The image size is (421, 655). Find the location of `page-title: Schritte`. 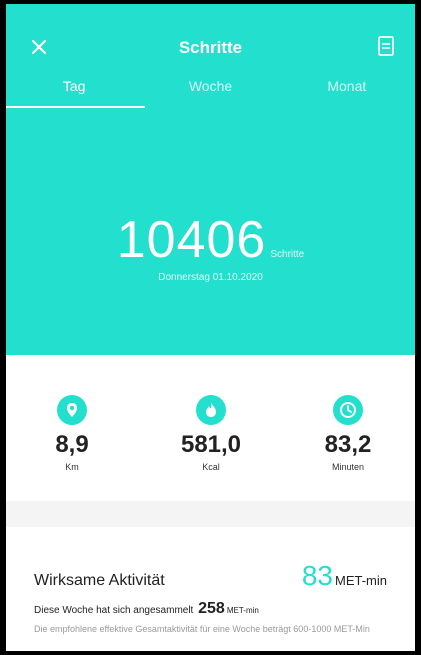

page-title: Schritte is located at coordinates (210, 47).